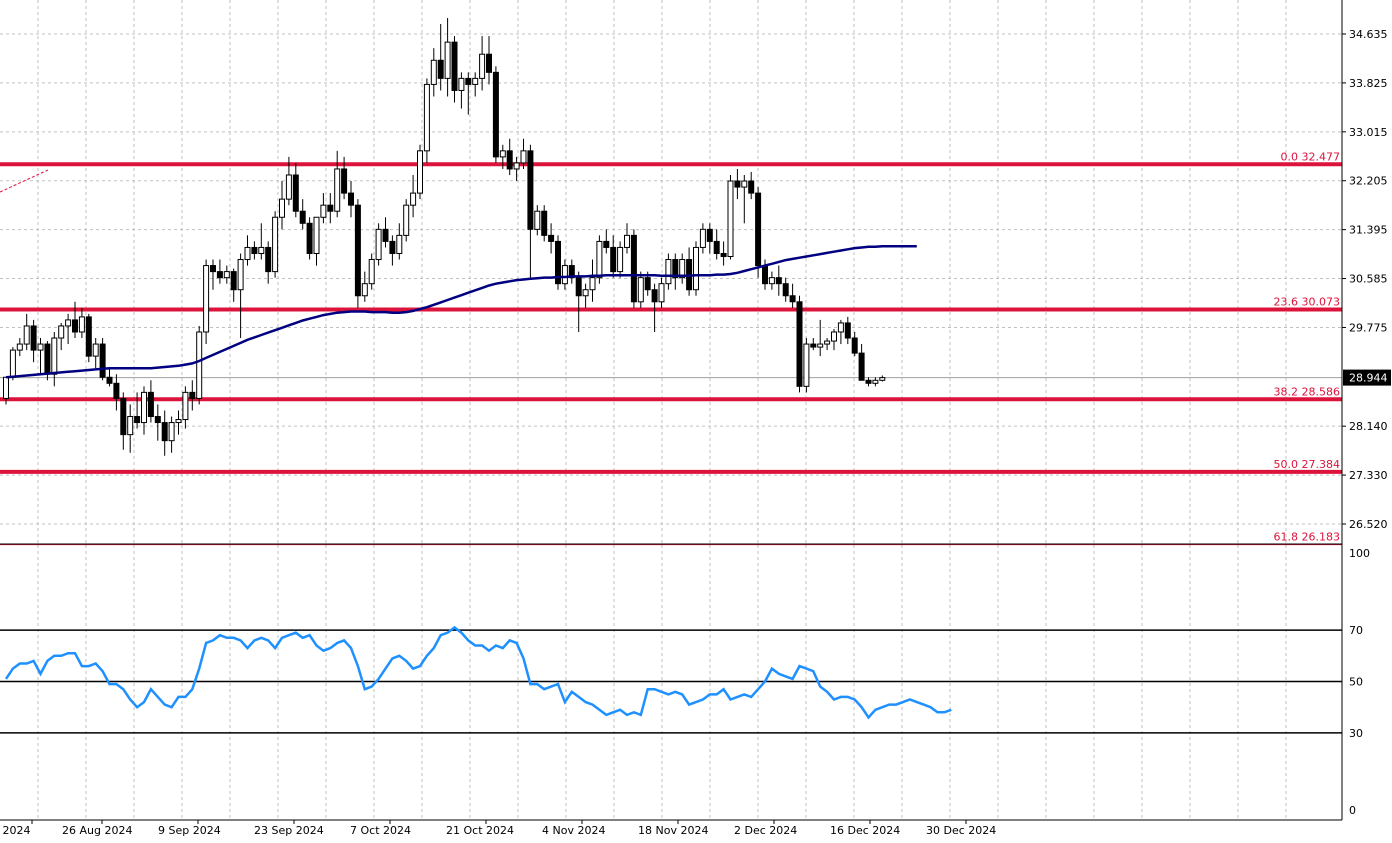  I want to click on time-tick-label: 16 Dec 2024, so click(865, 830).